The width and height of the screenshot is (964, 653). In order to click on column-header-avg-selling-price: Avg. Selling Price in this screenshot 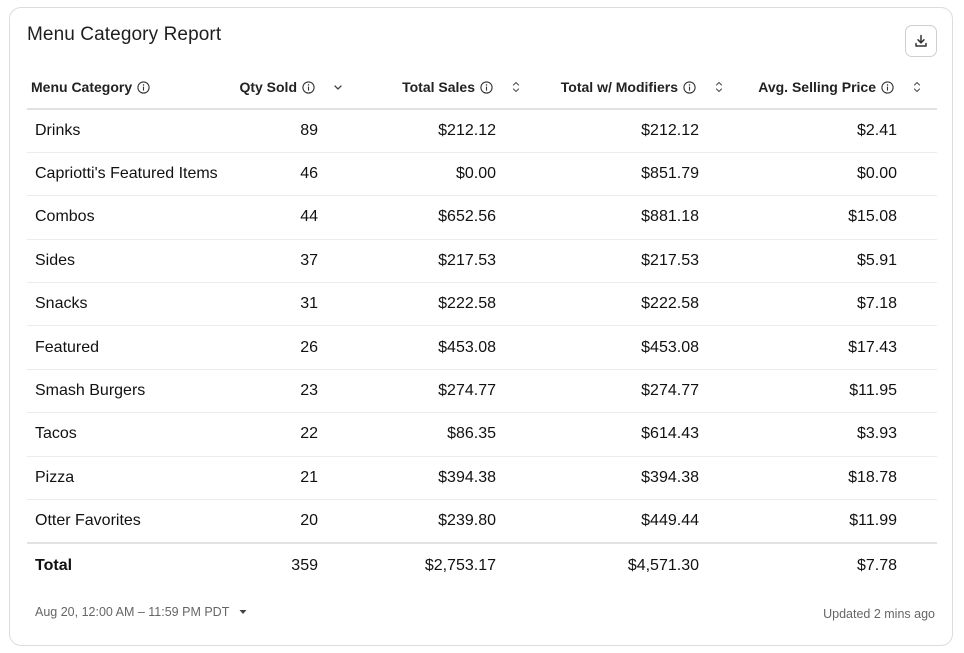, I will do `click(838, 88)`.